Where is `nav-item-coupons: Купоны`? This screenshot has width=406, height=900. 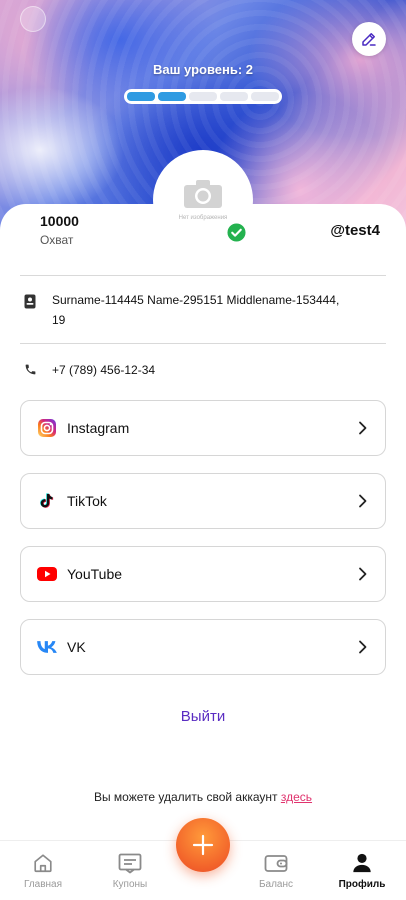
nav-item-coupons: Купоны is located at coordinates (130, 869).